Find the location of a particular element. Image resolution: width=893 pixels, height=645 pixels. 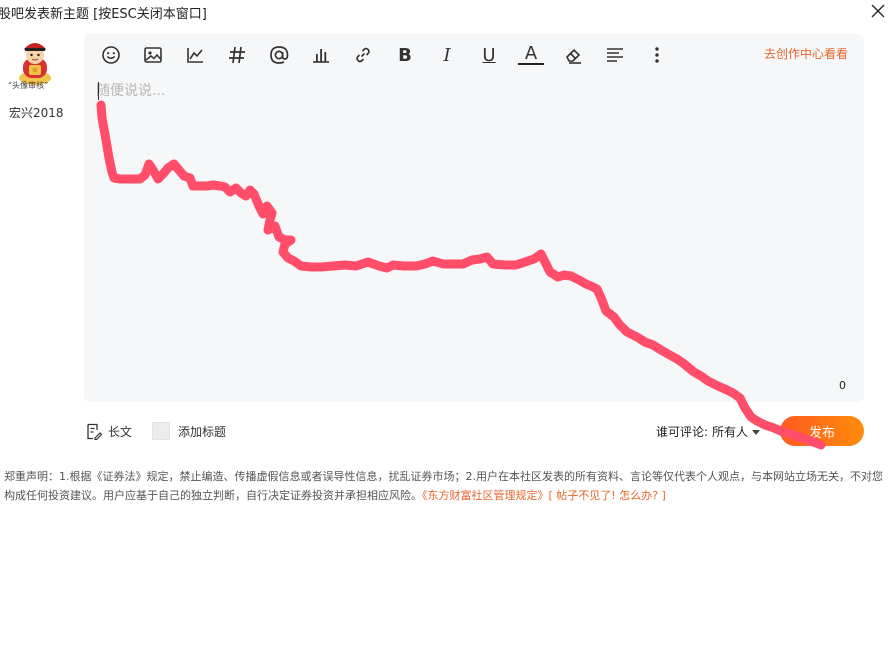

publish-button: 发布 is located at coordinates (822, 431).